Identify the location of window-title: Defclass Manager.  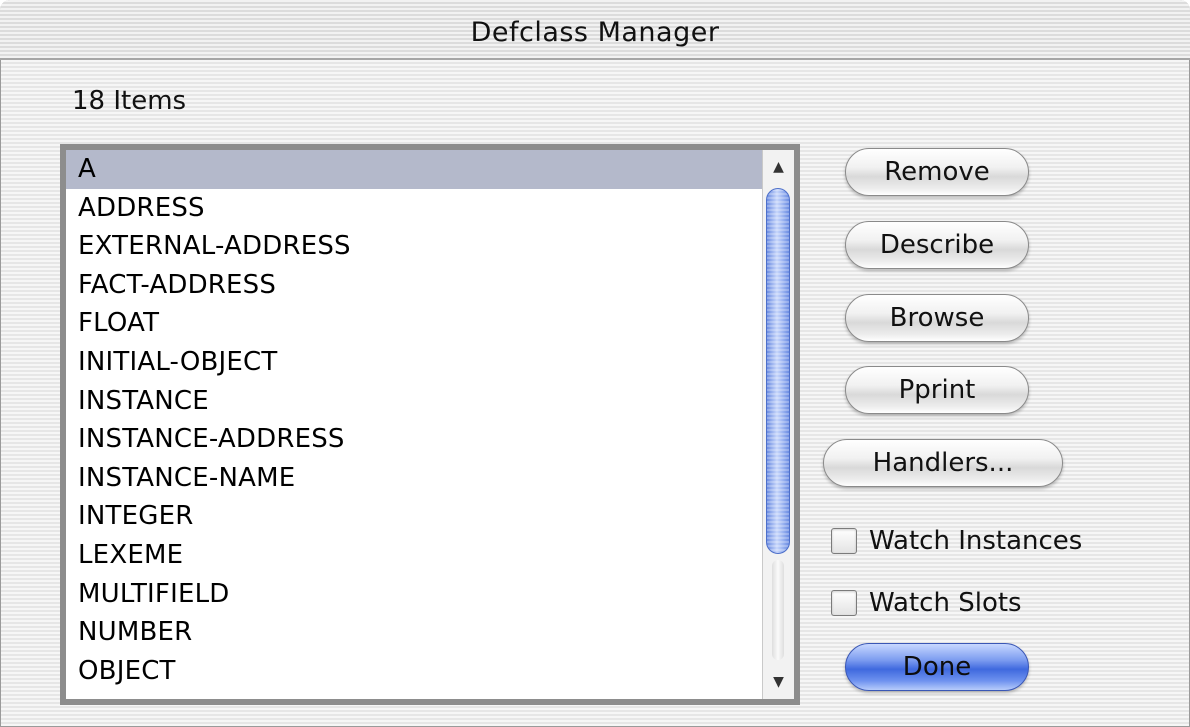
(595, 32).